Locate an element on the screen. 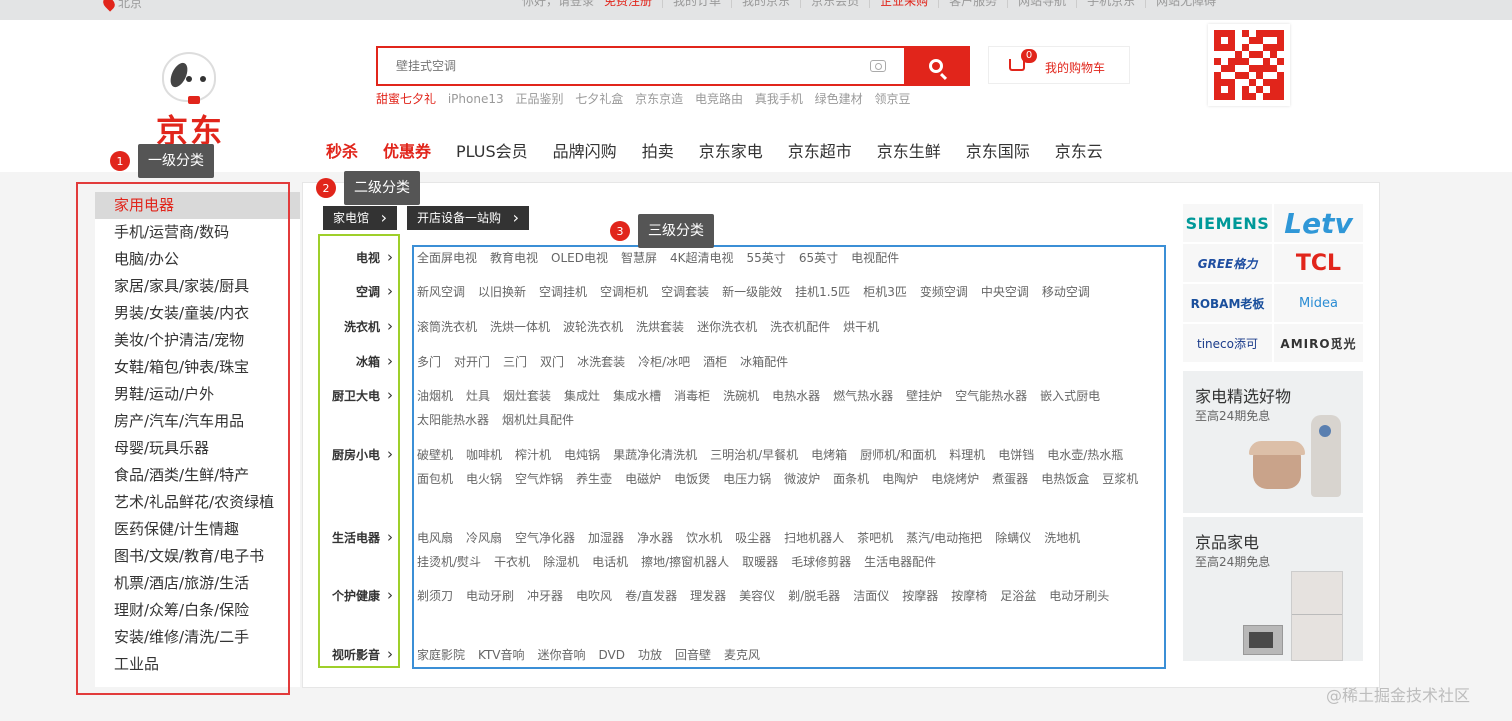 Image resolution: width=1512 pixels, height=721 pixels. promo-card: 京品家电 至高24期免息 is located at coordinates (1273, 589).